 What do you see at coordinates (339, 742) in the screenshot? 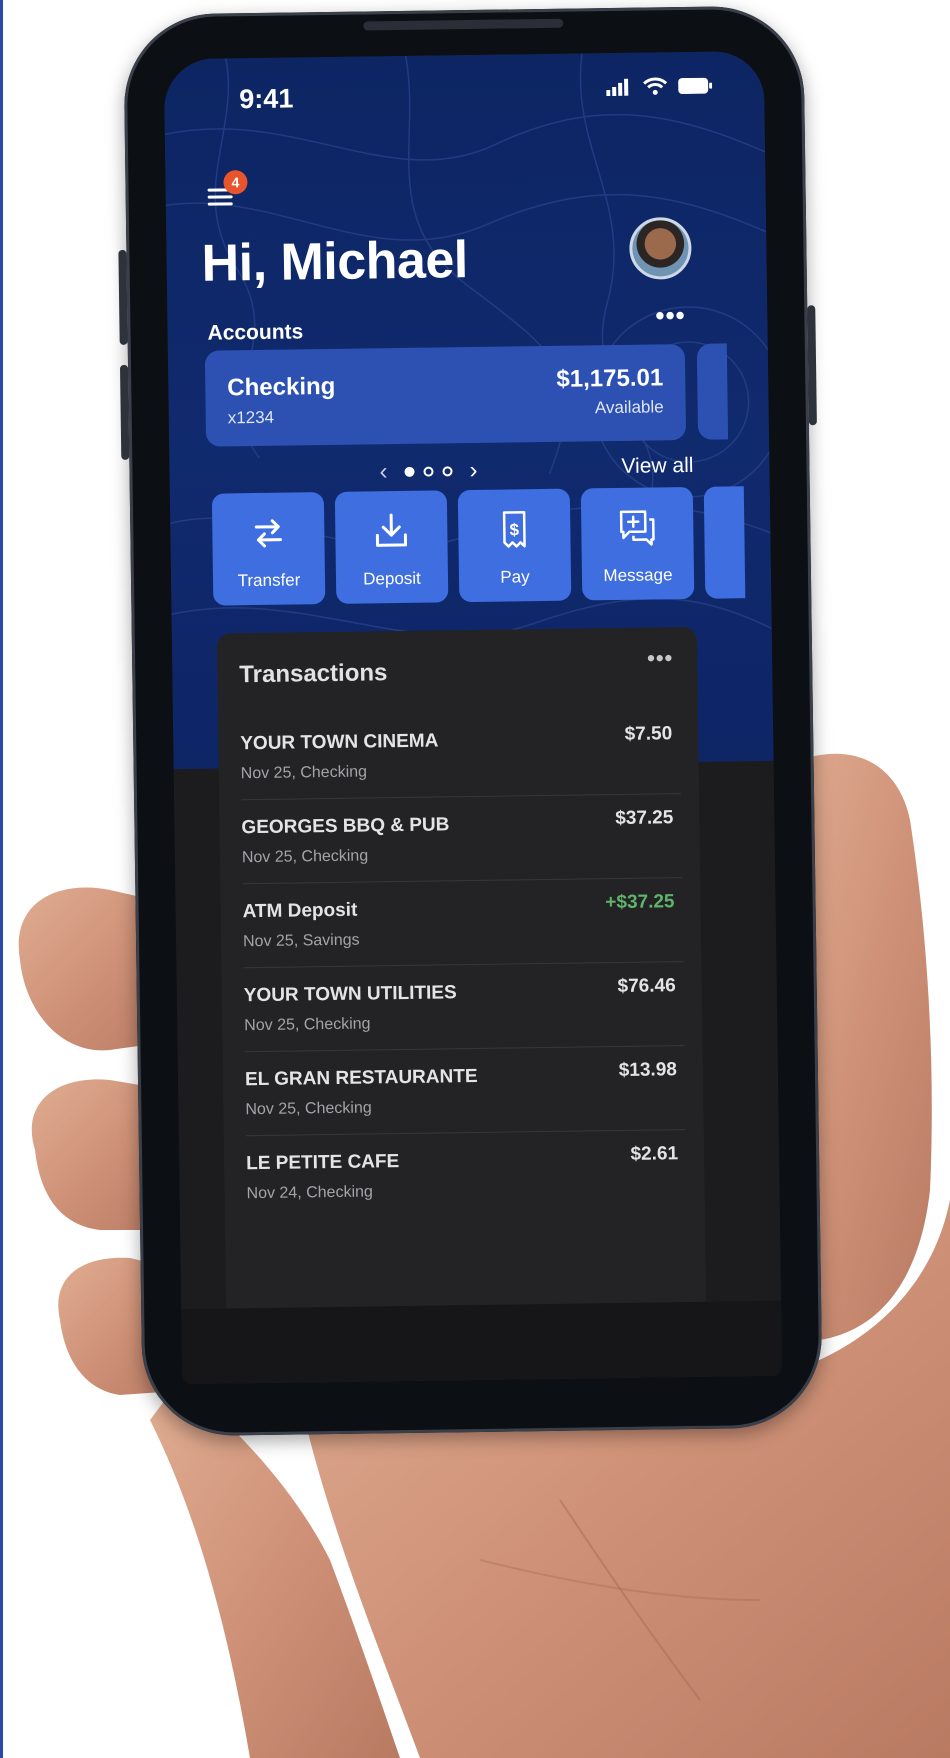
I see `transaction-merchant: YOUR TOWN CINEMA` at bounding box center [339, 742].